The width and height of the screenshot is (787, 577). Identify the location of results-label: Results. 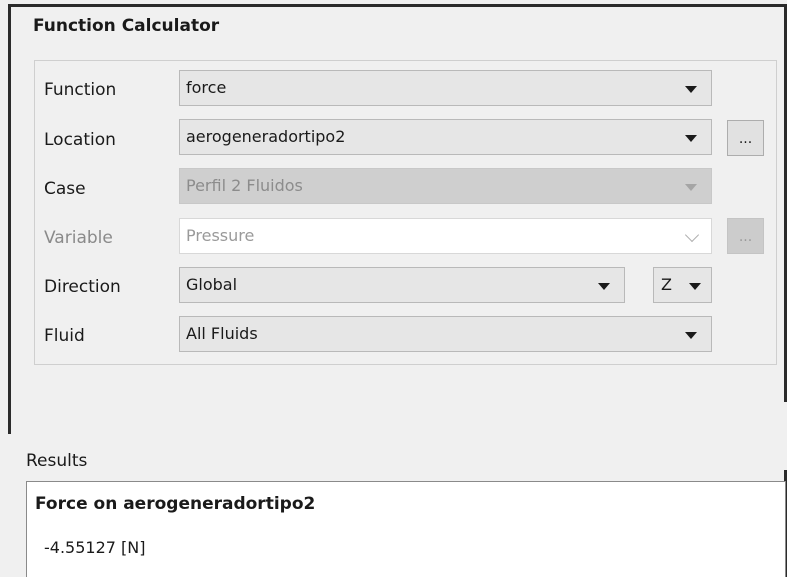
(57, 461).